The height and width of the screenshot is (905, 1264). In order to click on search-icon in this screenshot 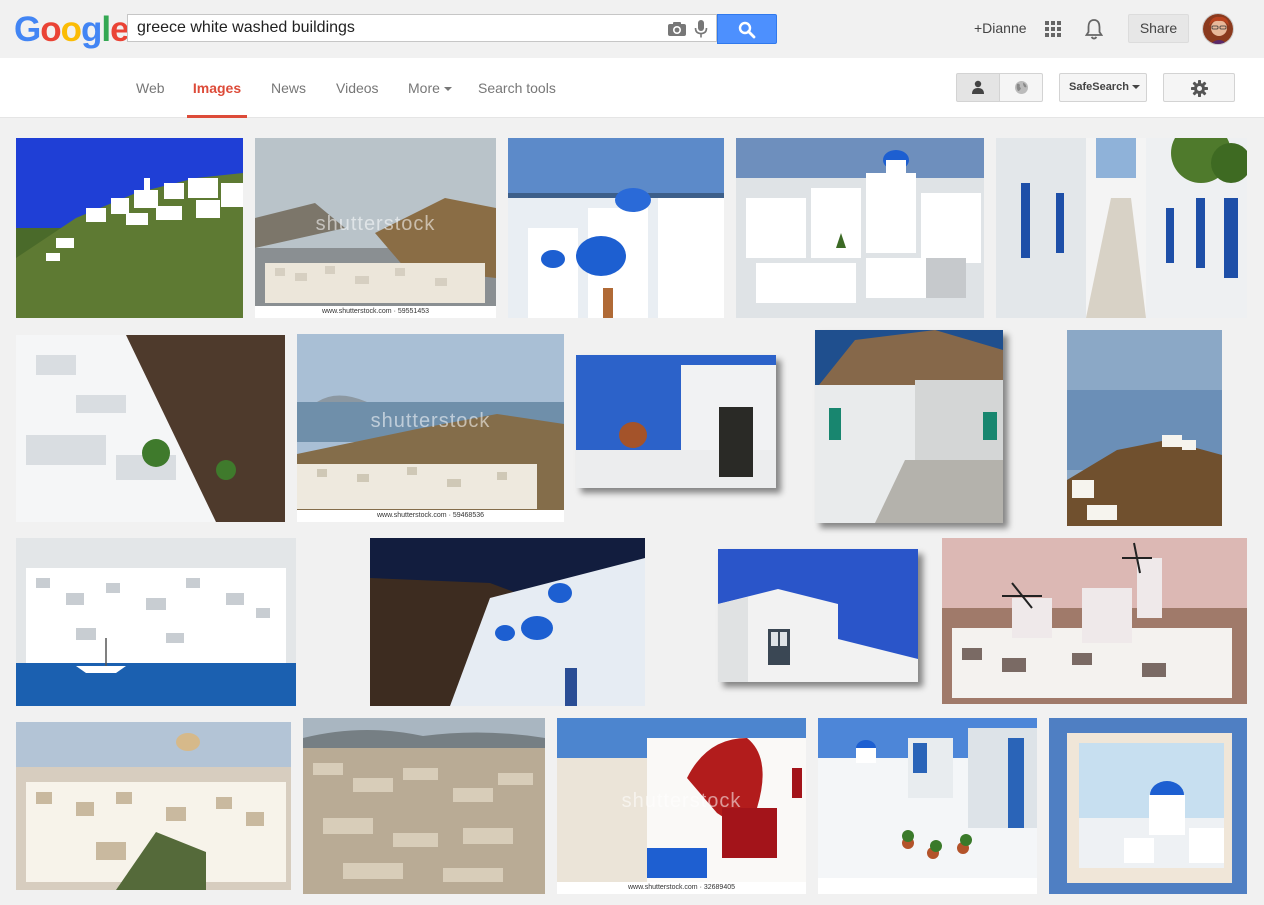, I will do `click(747, 30)`.